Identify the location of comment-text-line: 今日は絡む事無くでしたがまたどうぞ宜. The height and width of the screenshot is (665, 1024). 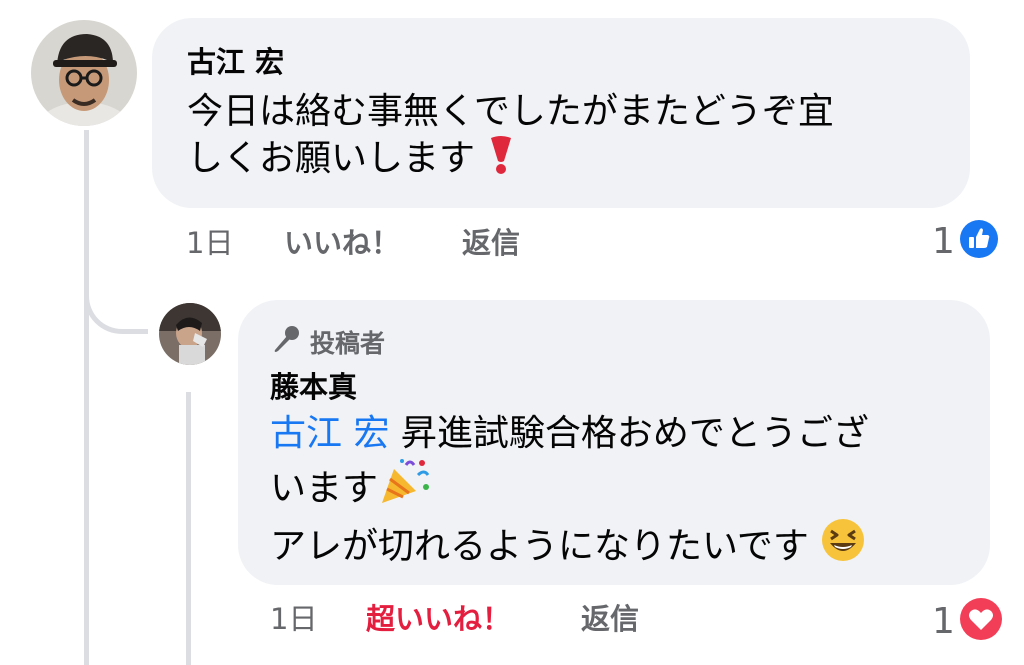
(510, 111).